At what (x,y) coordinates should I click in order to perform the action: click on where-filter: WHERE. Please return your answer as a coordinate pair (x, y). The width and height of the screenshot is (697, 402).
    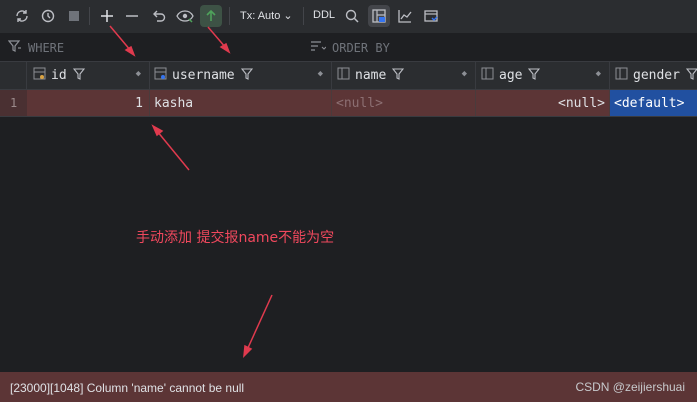
    Looking at the image, I should click on (36, 47).